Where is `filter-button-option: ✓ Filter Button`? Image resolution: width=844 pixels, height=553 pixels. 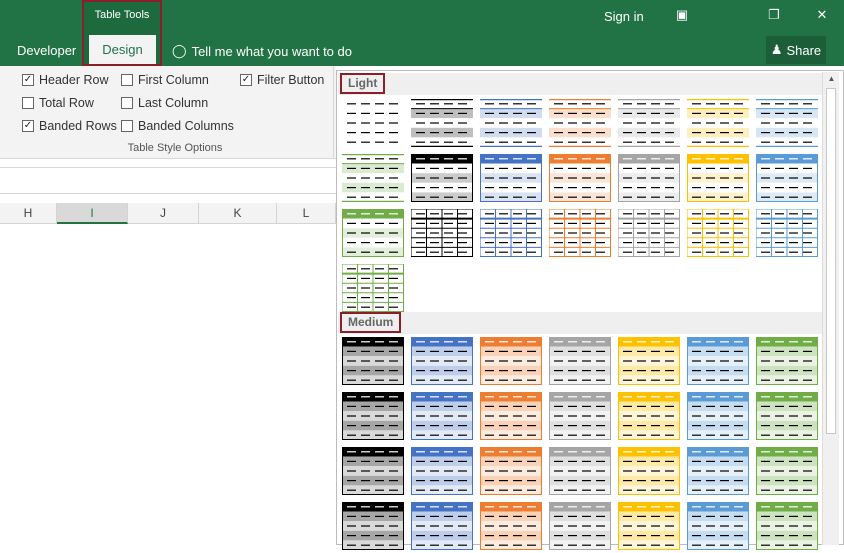 filter-button-option: ✓ Filter Button is located at coordinates (282, 80).